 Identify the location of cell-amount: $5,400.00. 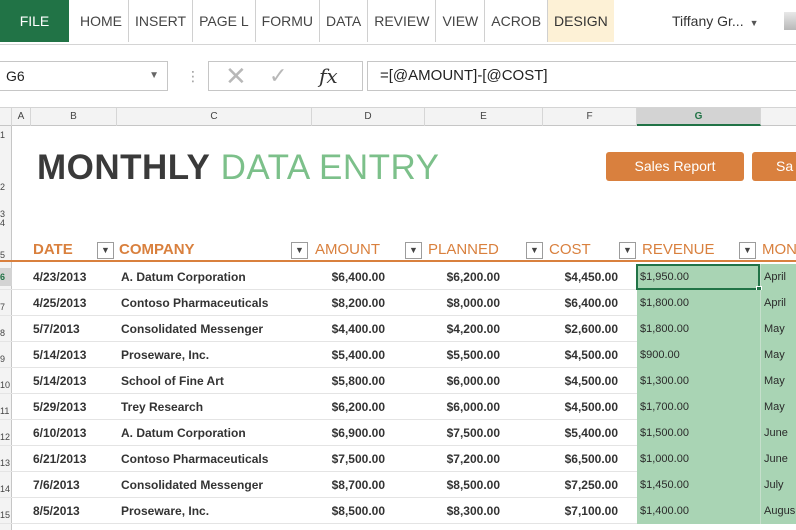
(348, 355).